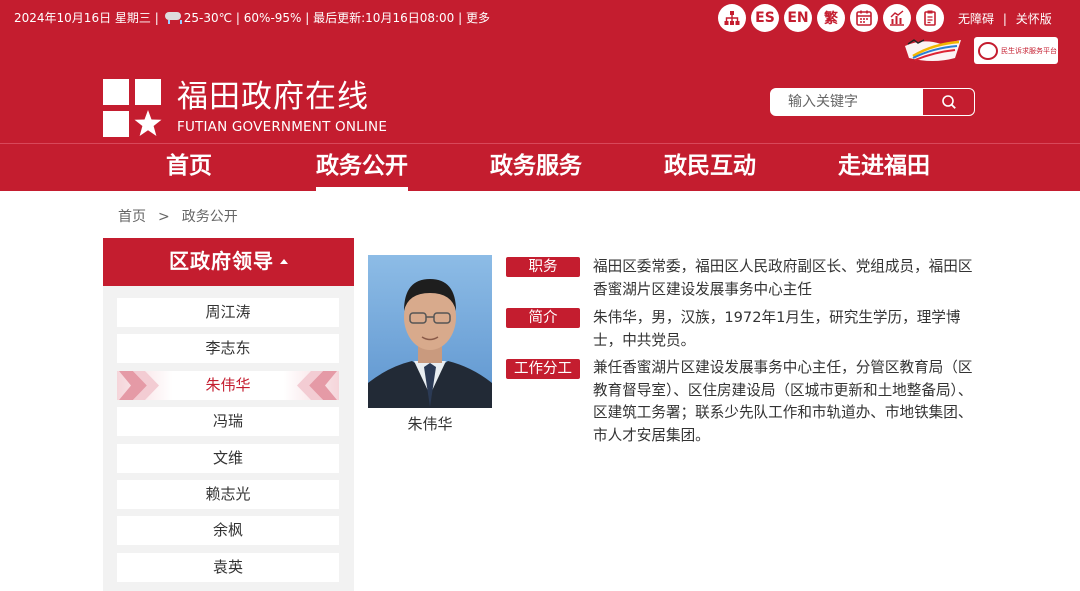  Describe the element at coordinates (478, 18) in the screenshot. I see `more-link: 更多` at that location.